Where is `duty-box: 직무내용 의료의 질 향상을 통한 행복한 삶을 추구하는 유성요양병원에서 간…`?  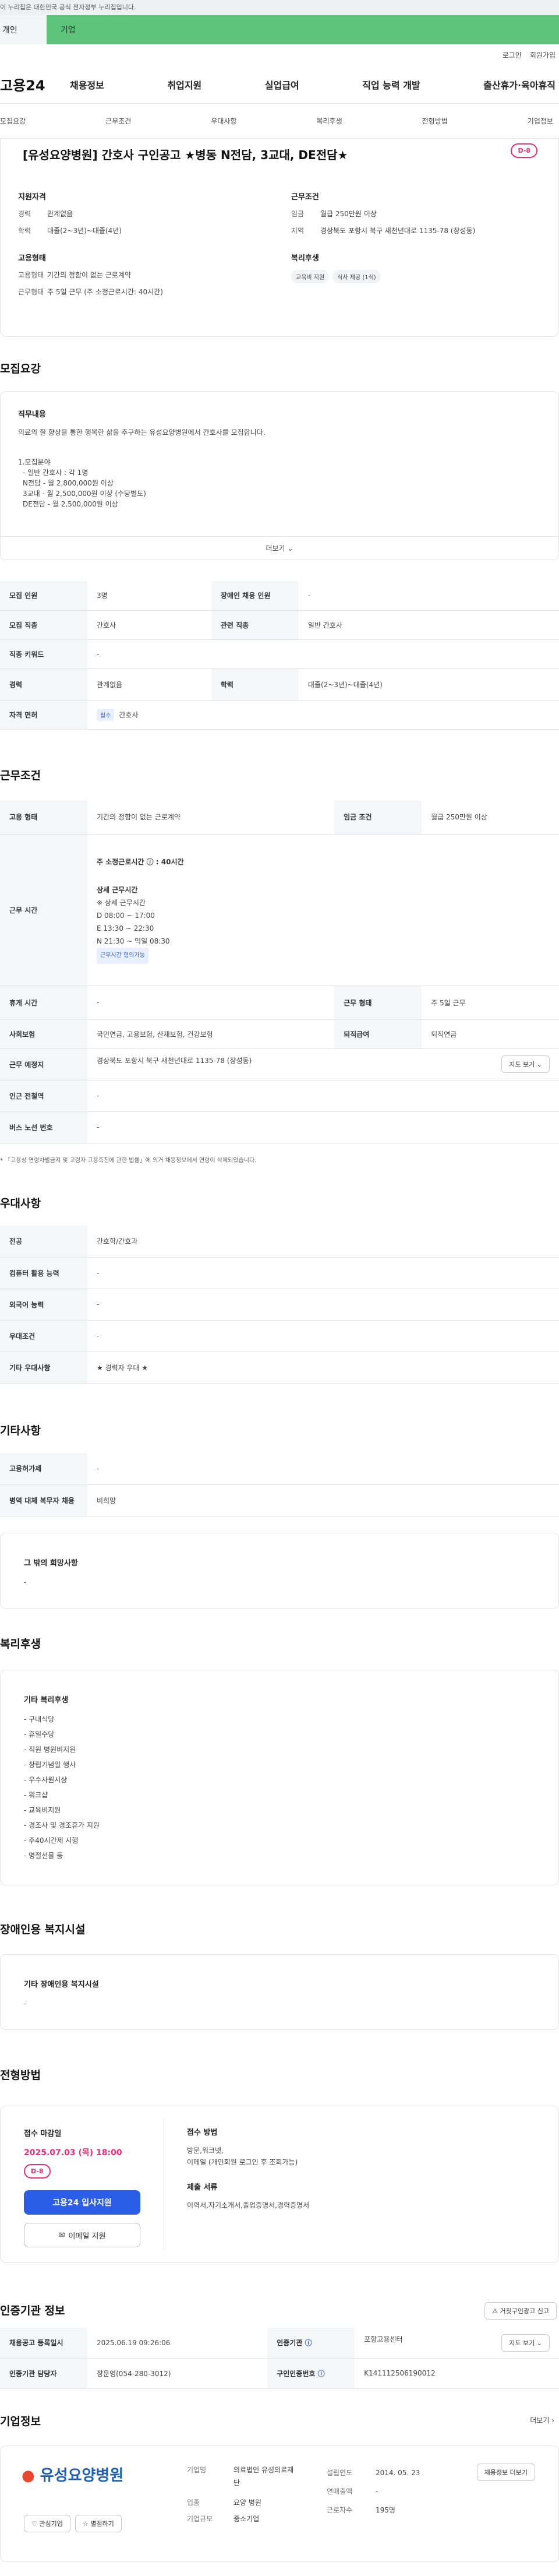
duty-box: 직무내용 의료의 질 향상을 통한 행복한 삶을 추구하는 유성요양병원에서 간… is located at coordinates (279, 476).